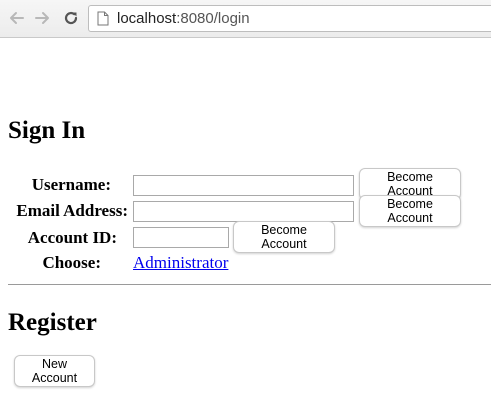 The width and height of the screenshot is (491, 402). I want to click on become-account-by-id-button: Become Account, so click(284, 237).